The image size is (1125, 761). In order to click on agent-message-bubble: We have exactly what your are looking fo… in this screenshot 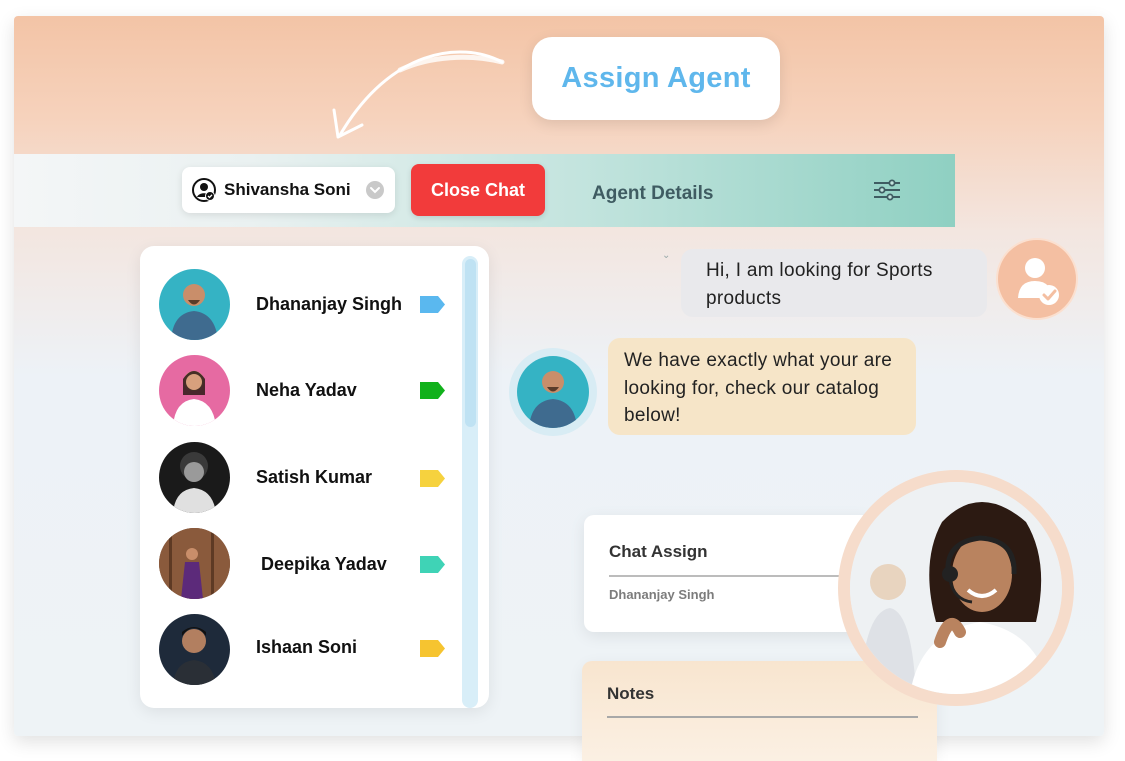, I will do `click(762, 386)`.